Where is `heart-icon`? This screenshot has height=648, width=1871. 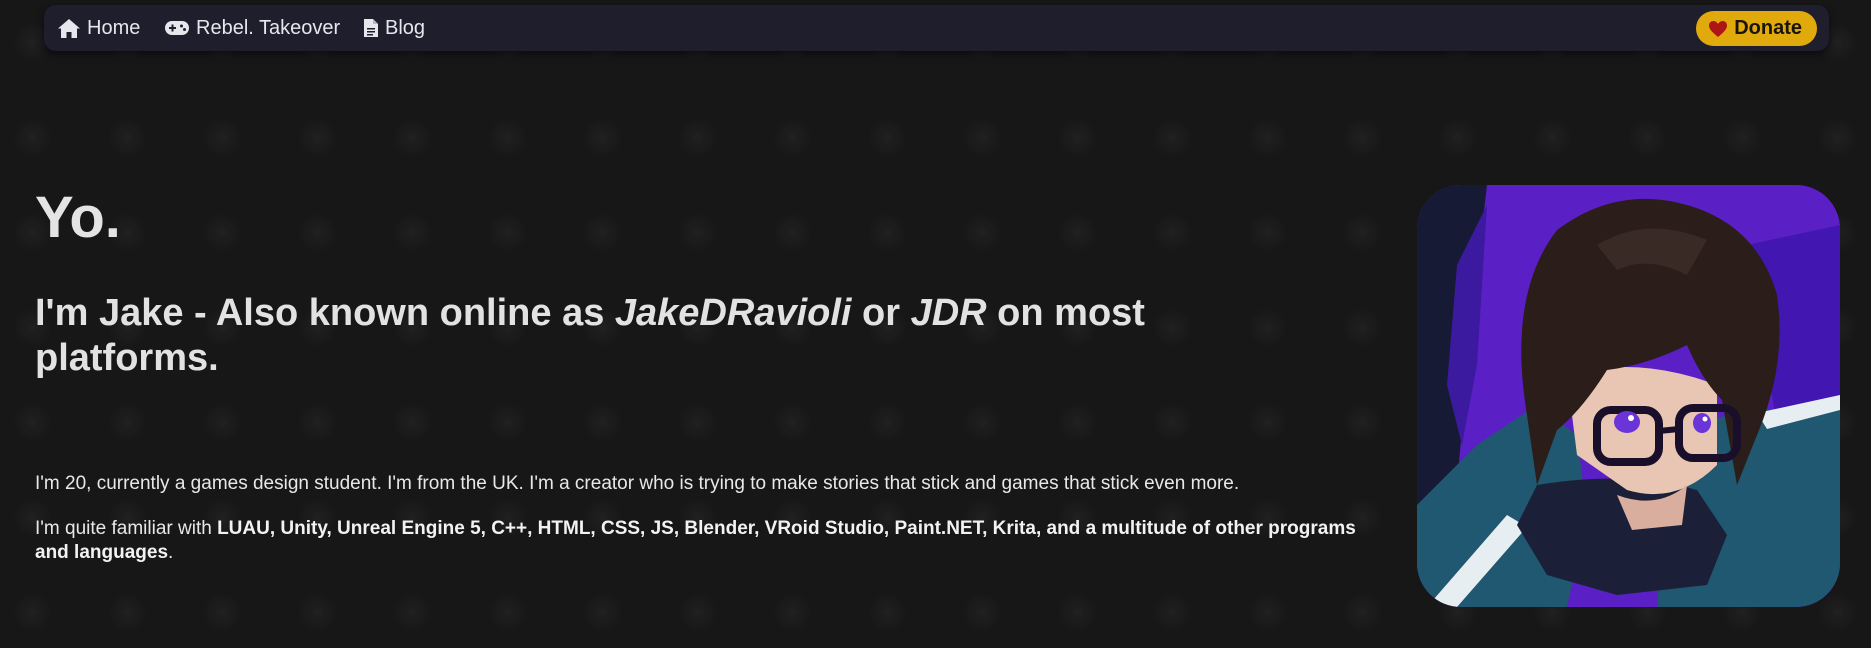 heart-icon is located at coordinates (1718, 28).